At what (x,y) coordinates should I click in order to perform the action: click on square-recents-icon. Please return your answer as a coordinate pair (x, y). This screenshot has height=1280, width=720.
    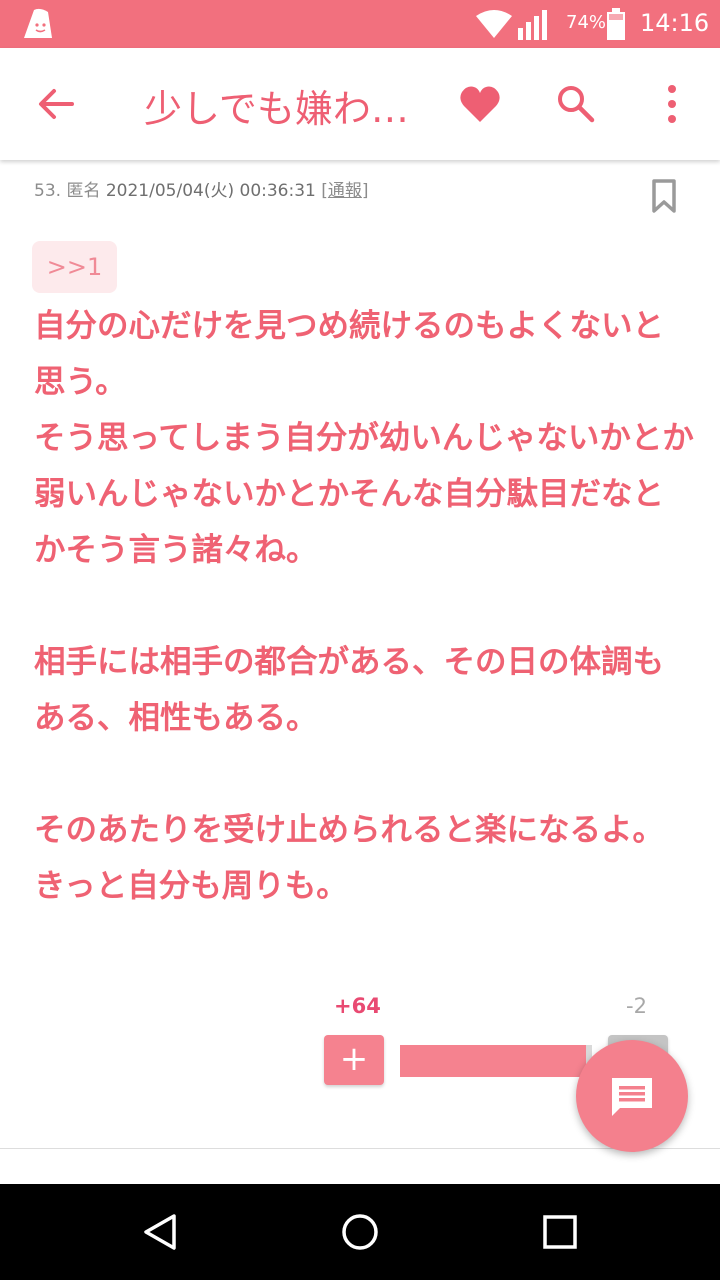
    Looking at the image, I should click on (560, 1232).